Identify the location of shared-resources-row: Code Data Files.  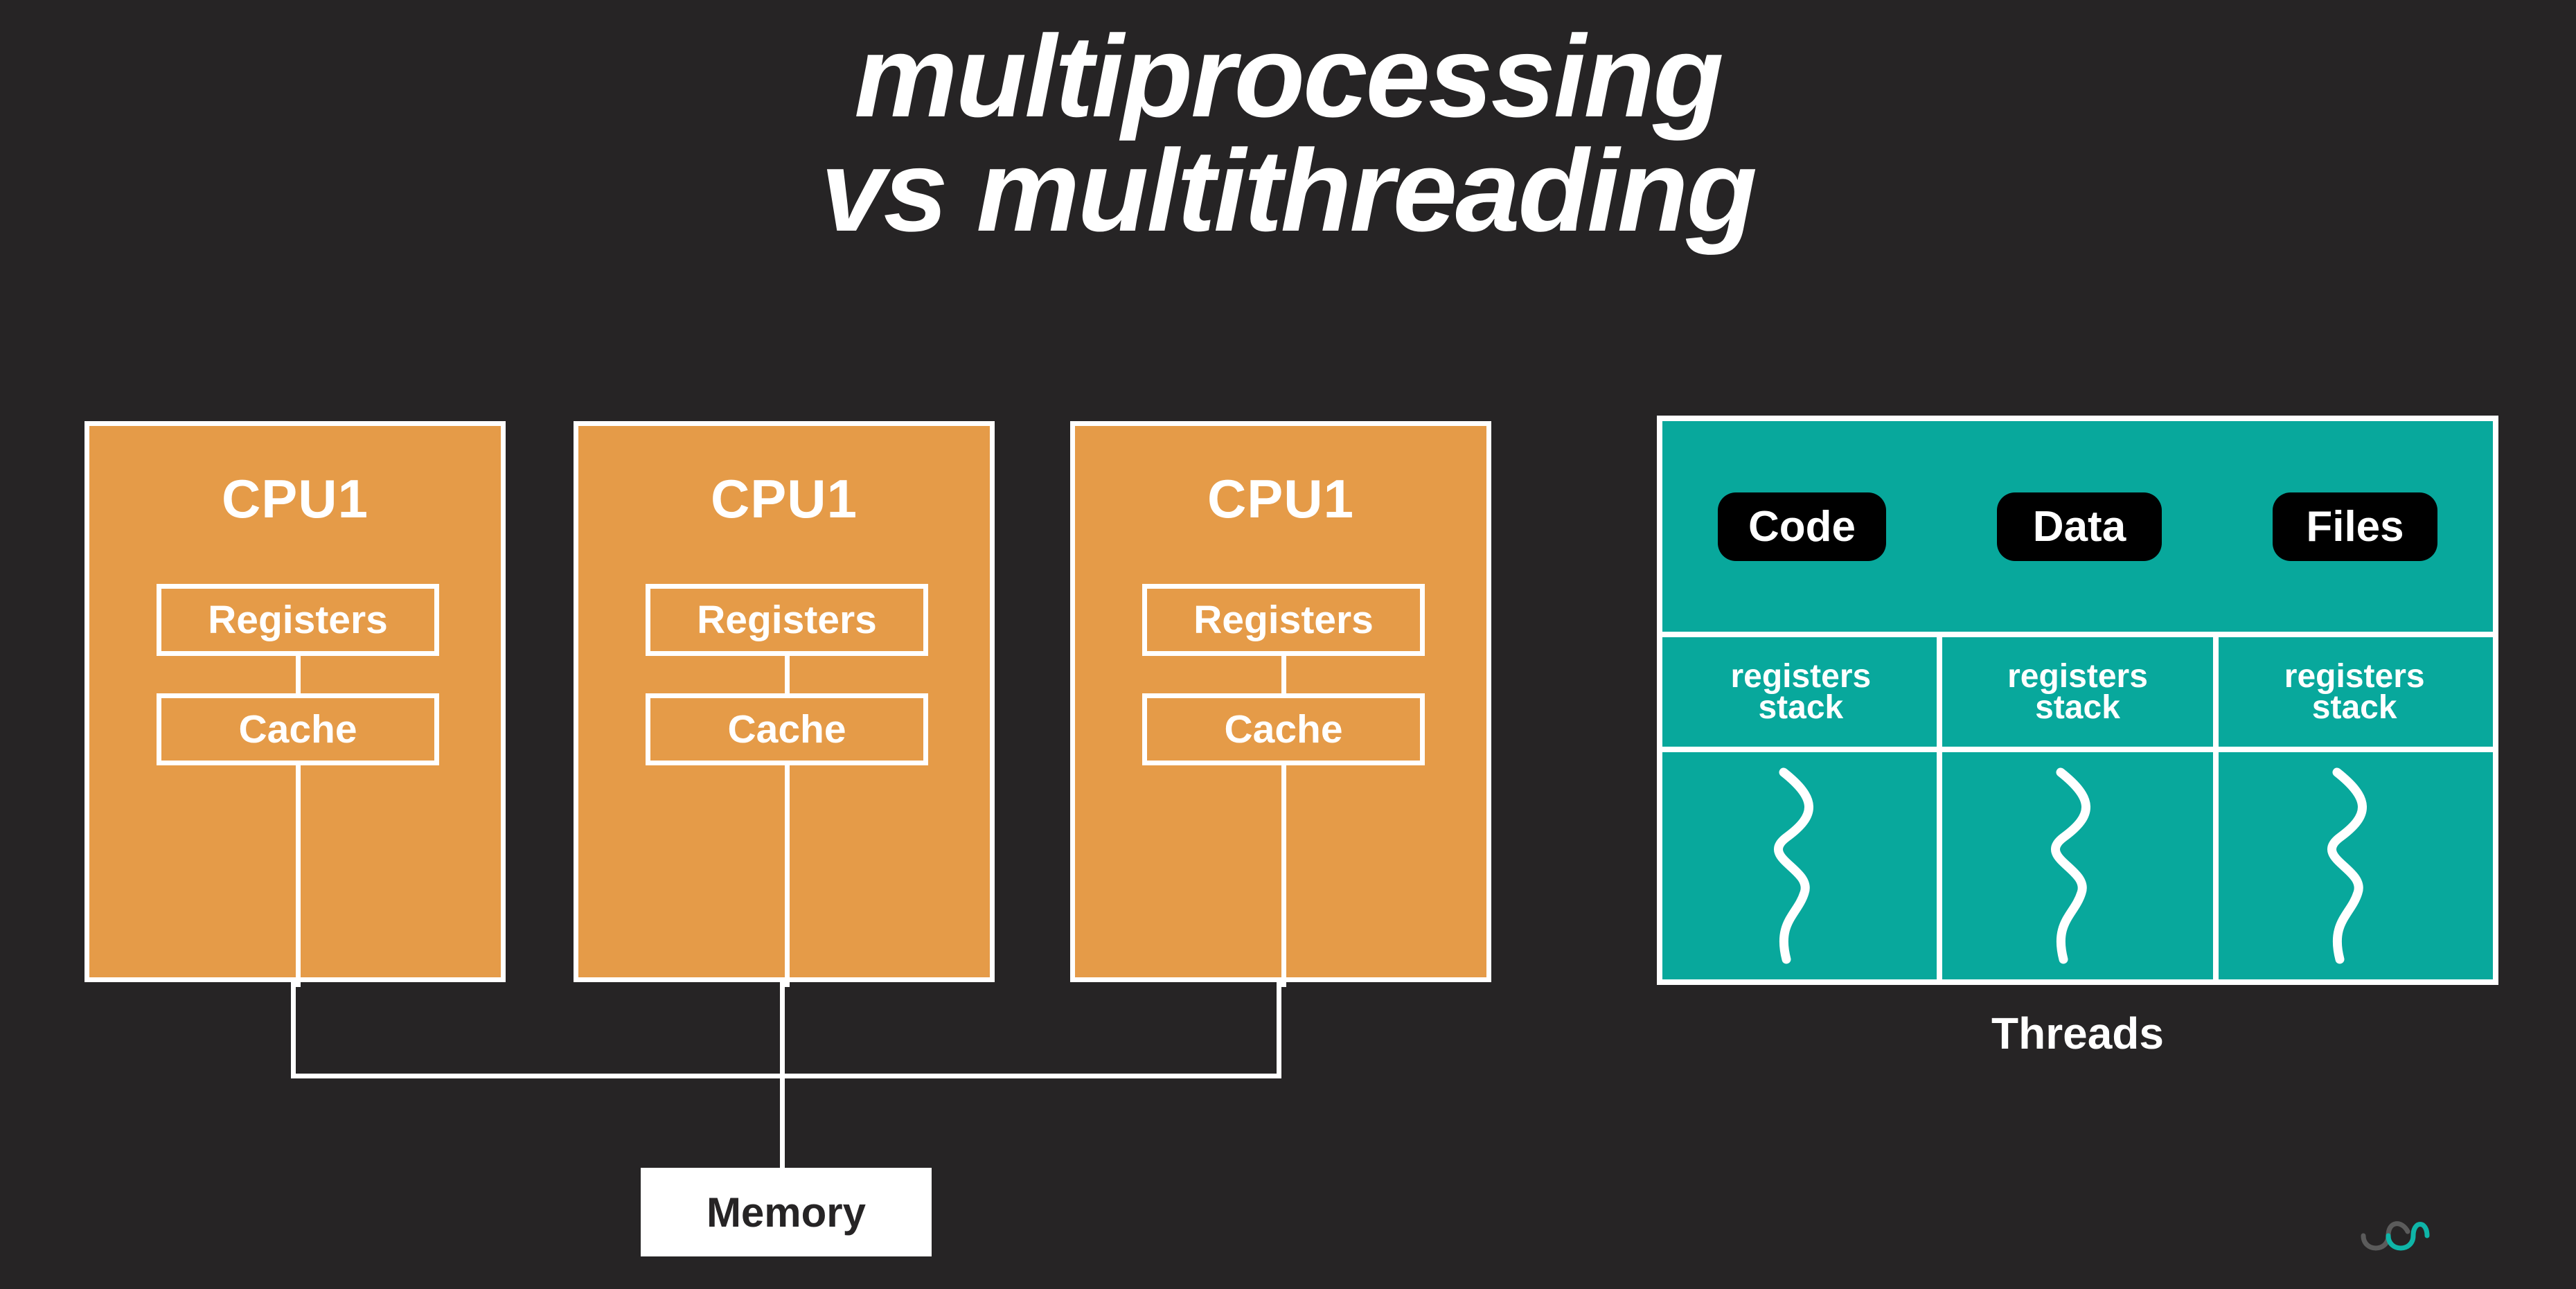
(2077, 526).